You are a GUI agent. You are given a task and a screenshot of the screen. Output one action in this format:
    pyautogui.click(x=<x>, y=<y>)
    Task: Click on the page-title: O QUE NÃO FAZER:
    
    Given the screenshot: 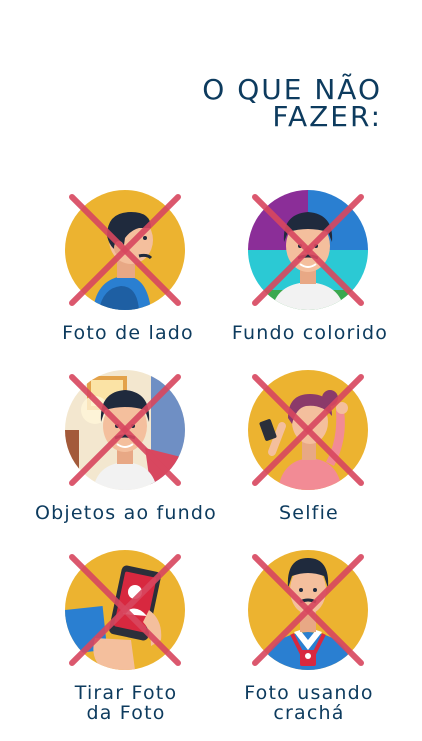 What is the action you would take?
    pyautogui.click(x=292, y=103)
    